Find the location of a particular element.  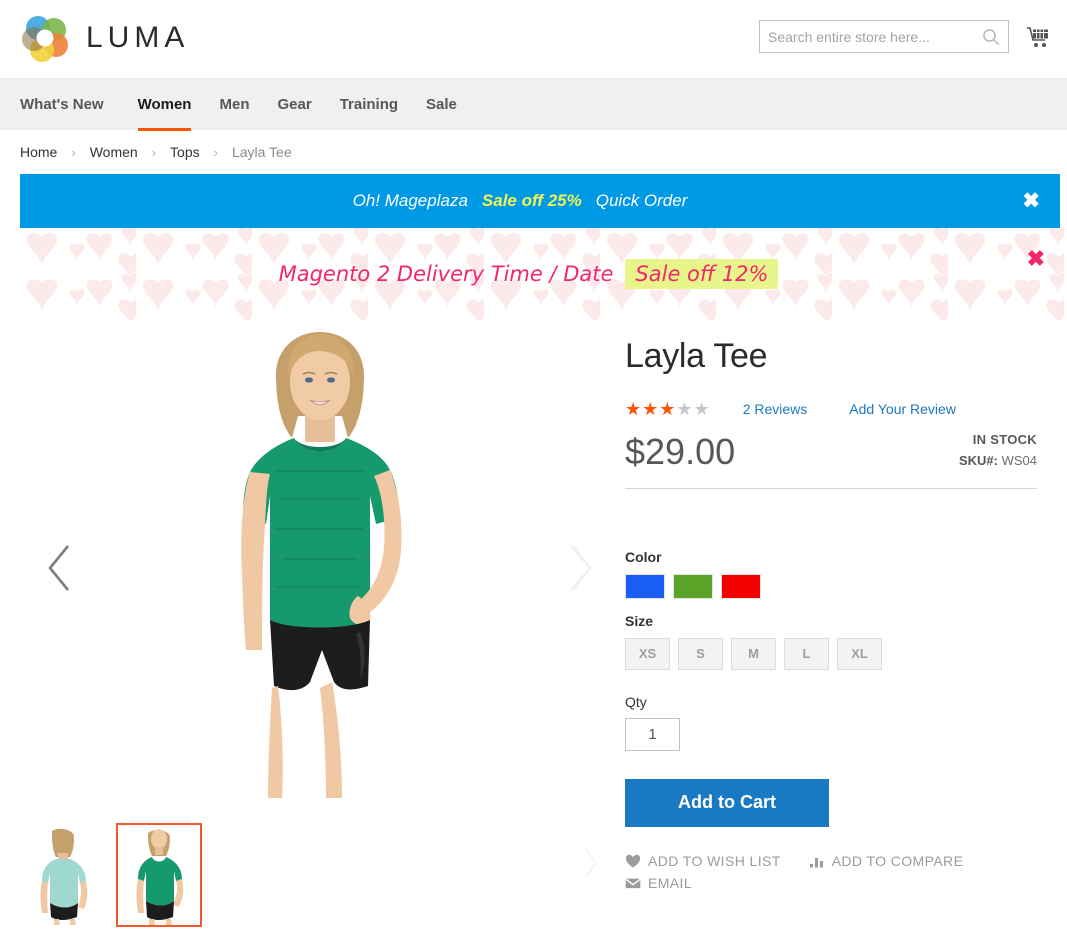

product-price: $29.00 is located at coordinates (680, 451).